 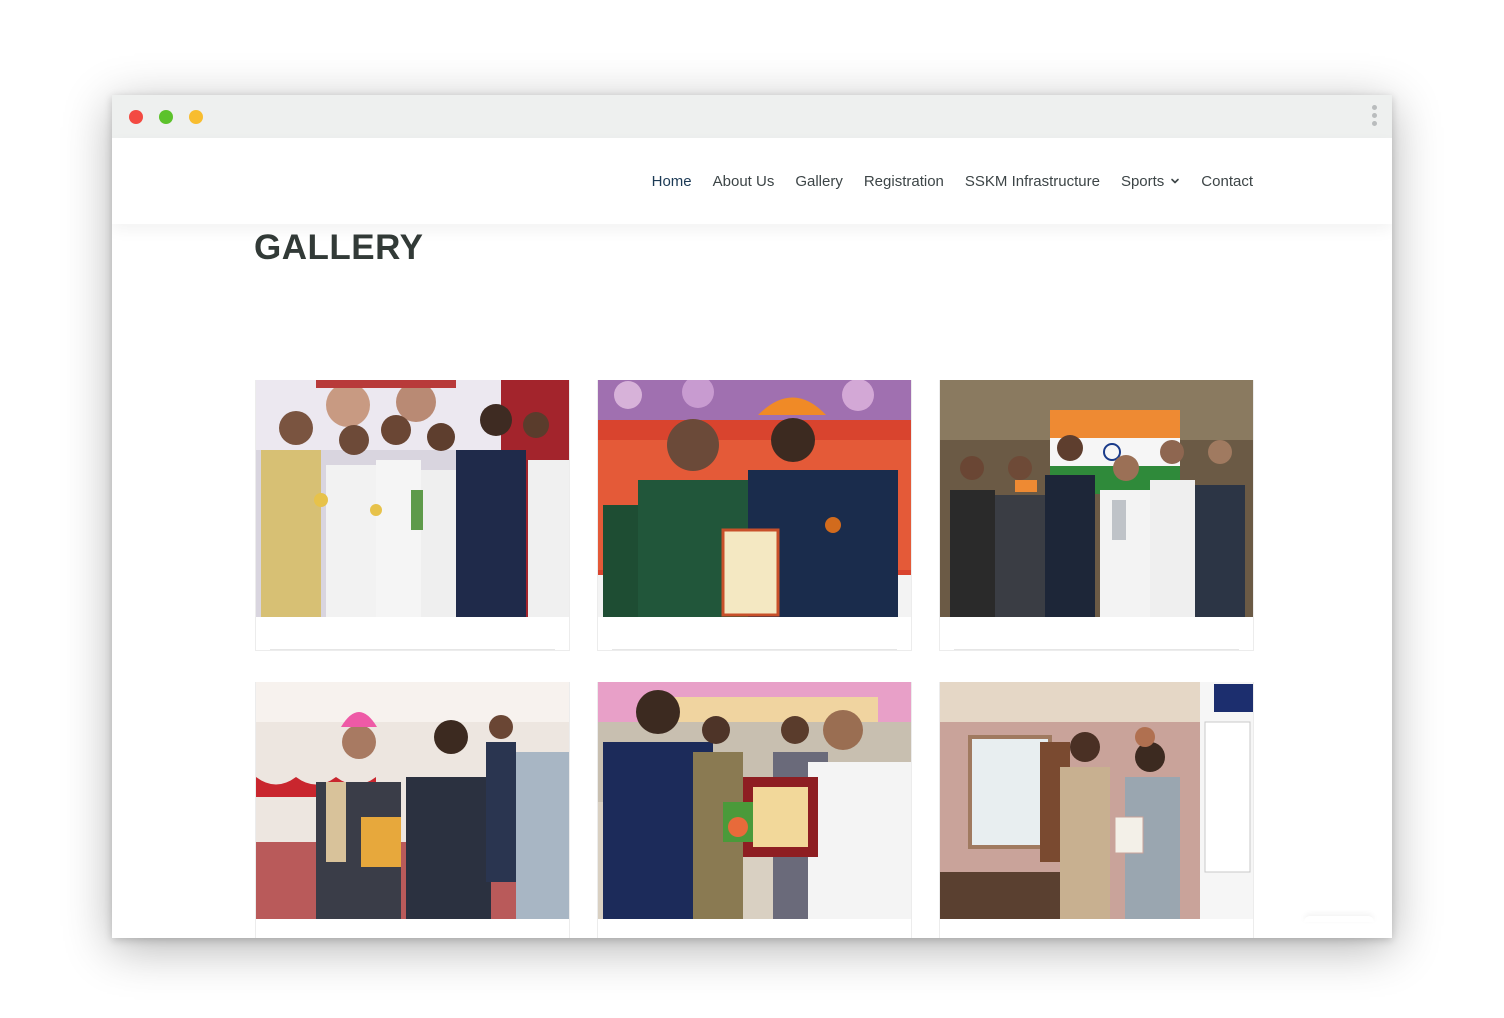 I want to click on minimize-window-button, so click(x=166, y=117).